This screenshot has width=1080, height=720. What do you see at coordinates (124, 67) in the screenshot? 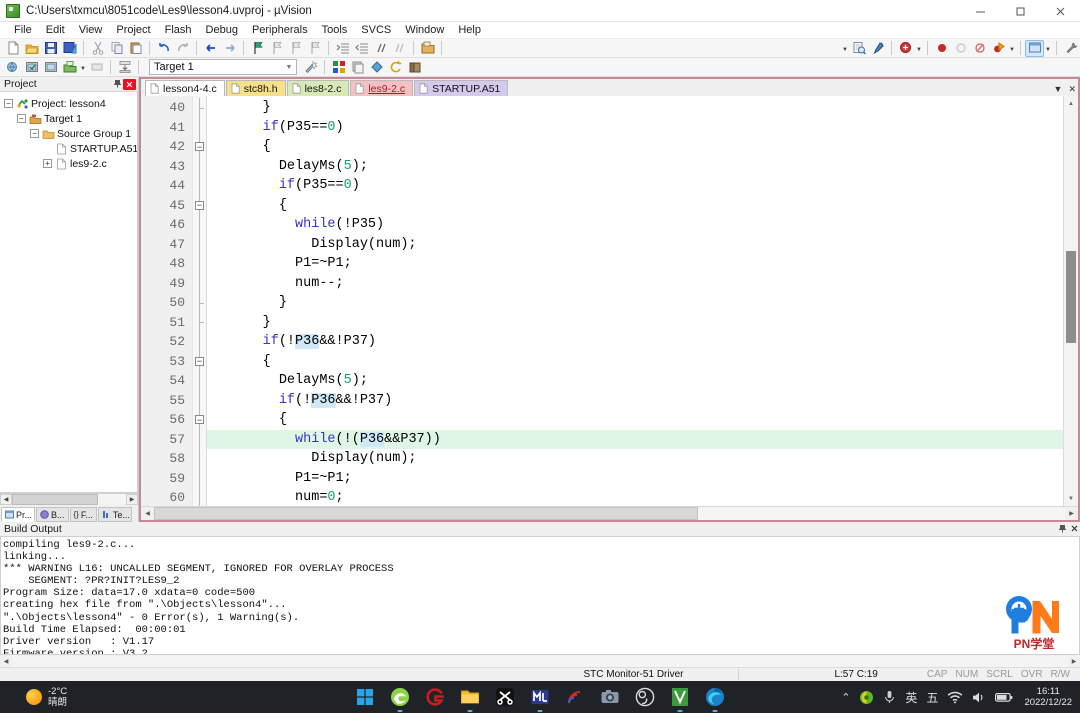
I see `download-to-flash-icon` at bounding box center [124, 67].